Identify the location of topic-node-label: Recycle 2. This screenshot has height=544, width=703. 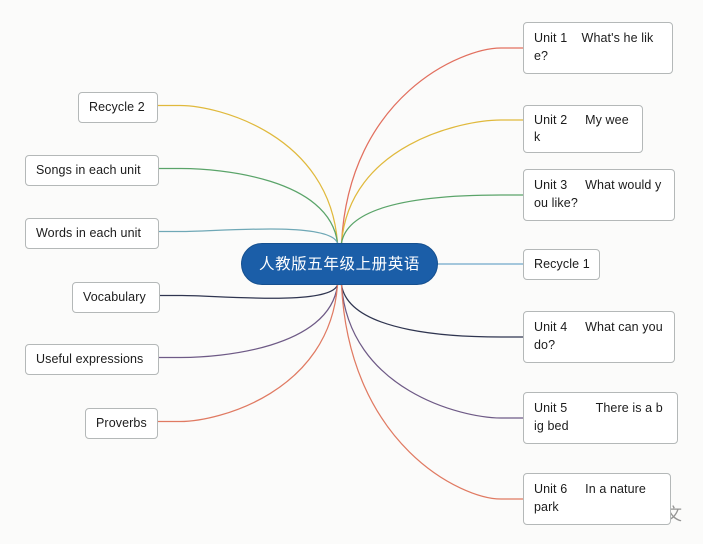
(117, 107).